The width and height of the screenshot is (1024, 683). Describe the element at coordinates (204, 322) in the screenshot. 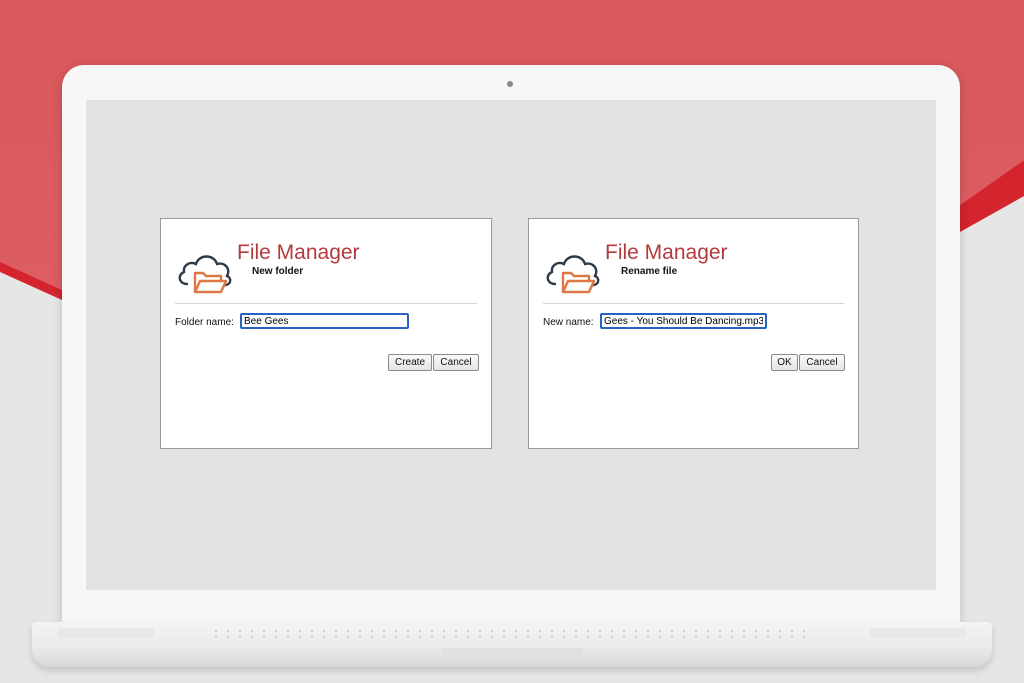

I see `folder-name-label: Folder name:` at that location.